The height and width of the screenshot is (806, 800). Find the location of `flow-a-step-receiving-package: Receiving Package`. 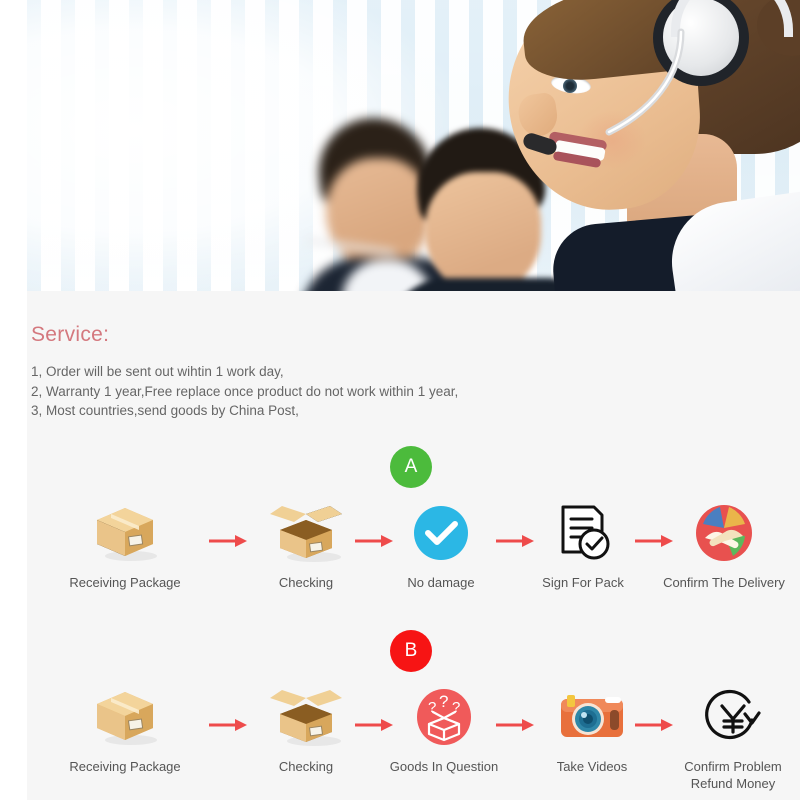

flow-a-step-receiving-package: Receiving Package is located at coordinates (125, 546).